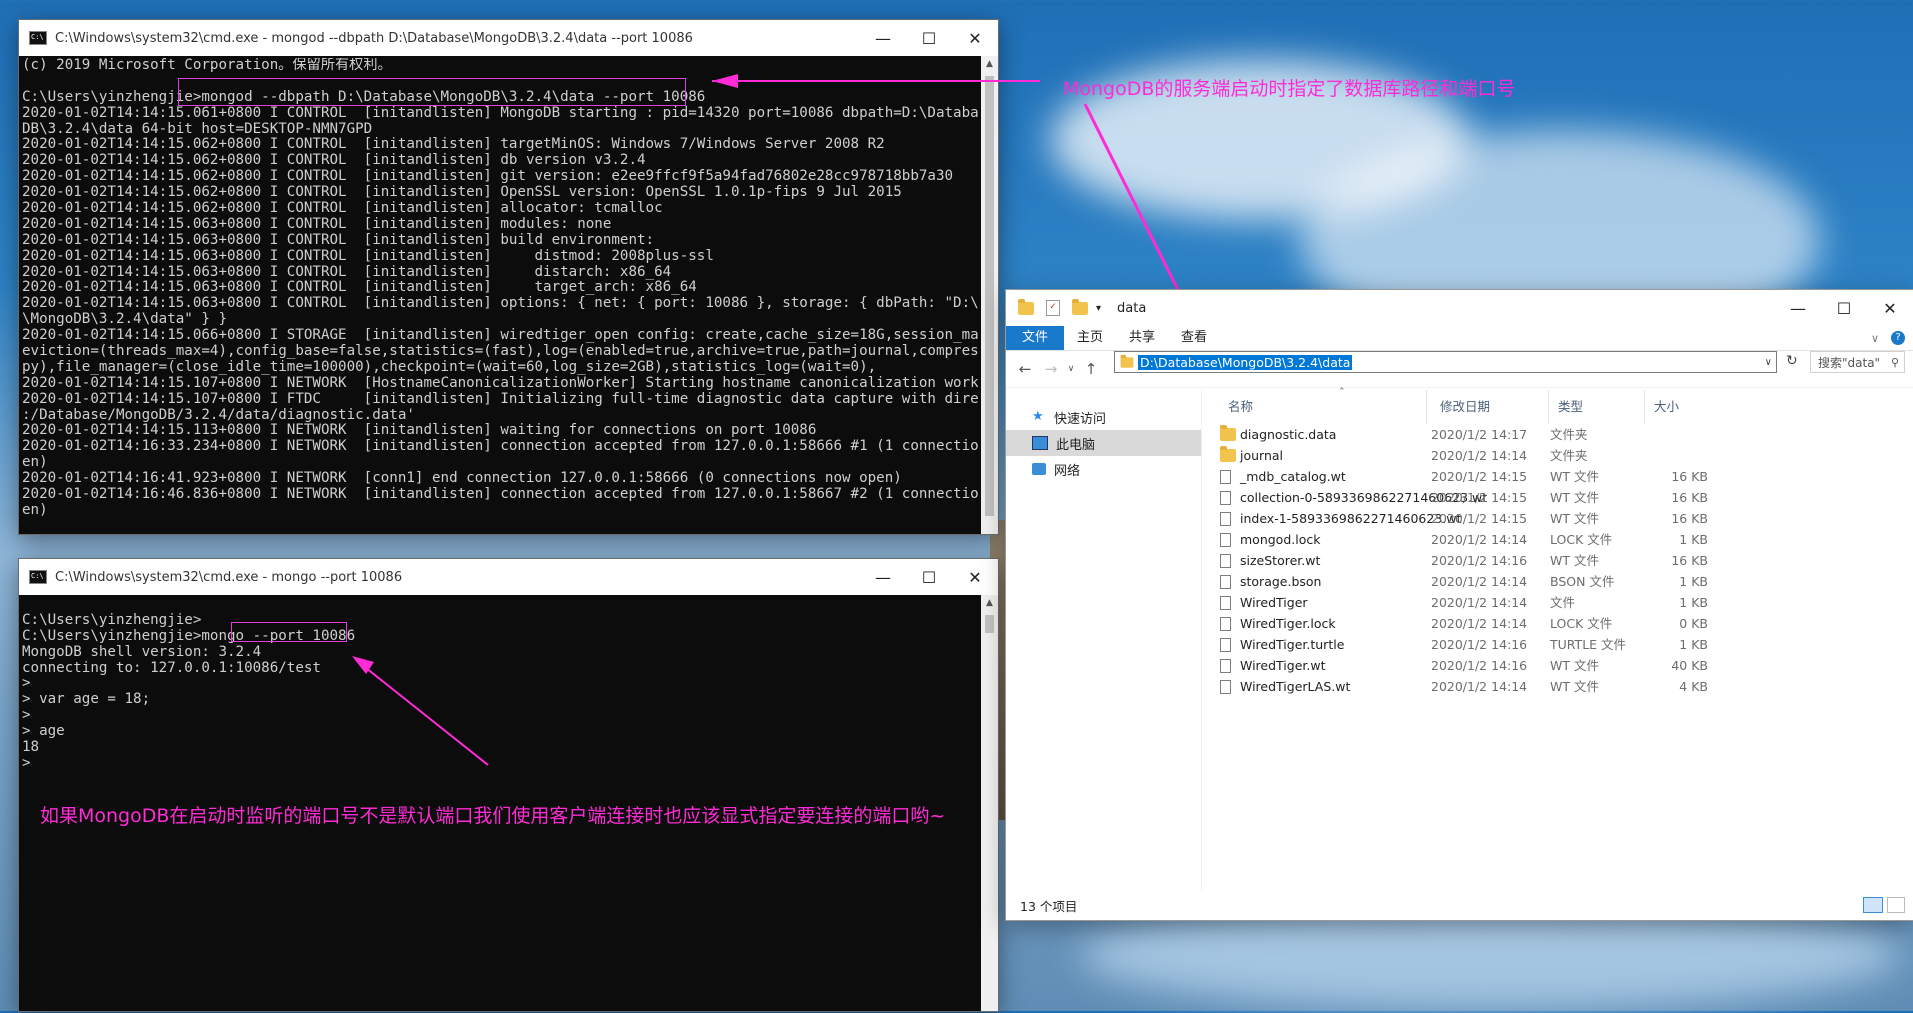  What do you see at coordinates (1564, 623) in the screenshot?
I see `file-row: WiredTiger.lock 2020/1/2 14:14 LOCK 文件 0 KB` at bounding box center [1564, 623].